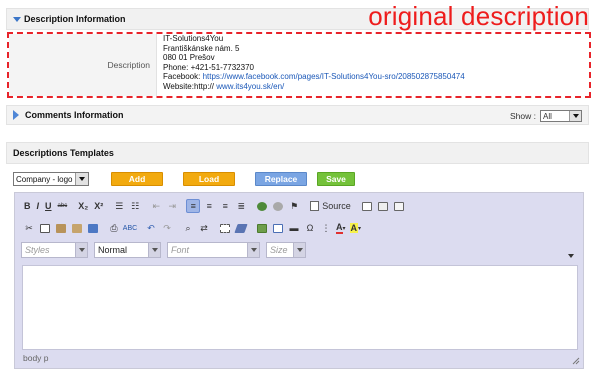 The height and width of the screenshot is (374, 593). Describe the element at coordinates (209, 179) in the screenshot. I see `load-button: Load` at that location.